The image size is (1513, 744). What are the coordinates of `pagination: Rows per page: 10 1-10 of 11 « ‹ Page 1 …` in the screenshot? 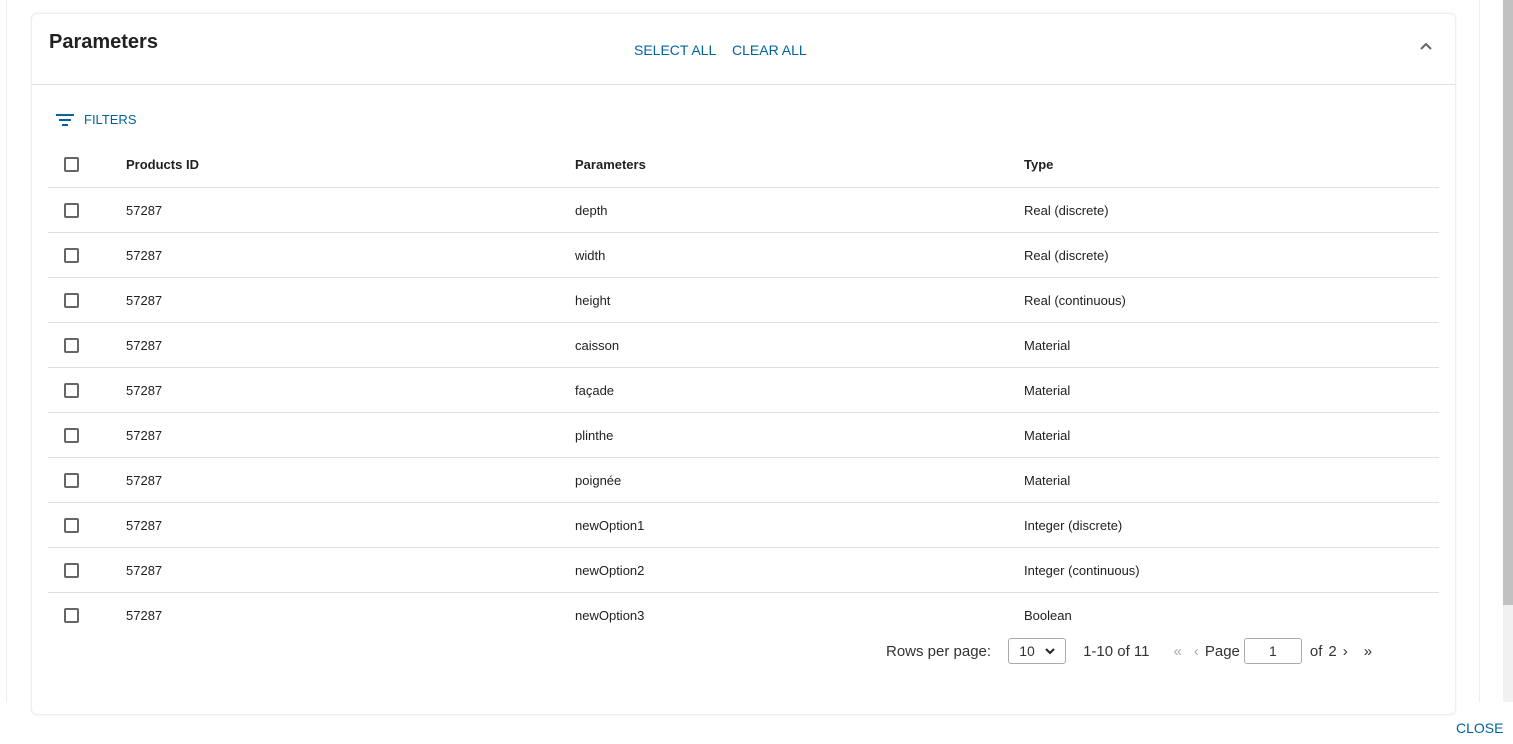 It's located at (1132, 651).